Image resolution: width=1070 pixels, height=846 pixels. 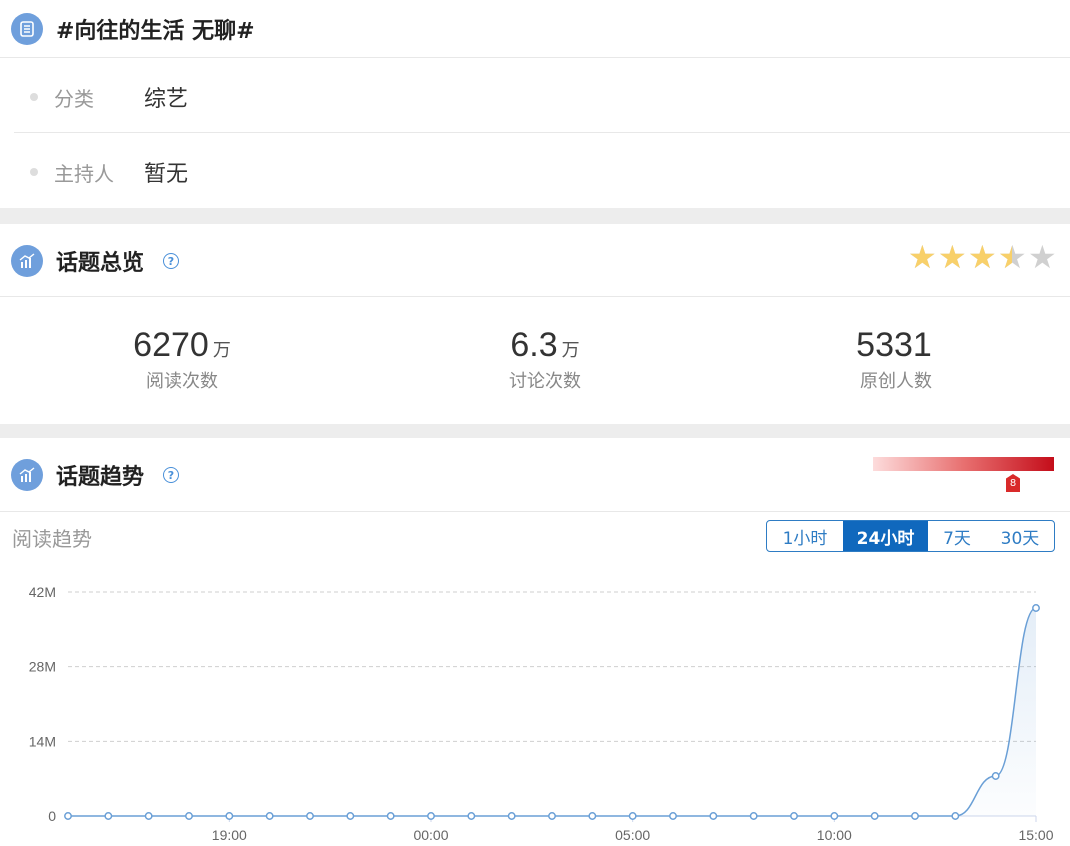 I want to click on list-icon, so click(x=27, y=29).